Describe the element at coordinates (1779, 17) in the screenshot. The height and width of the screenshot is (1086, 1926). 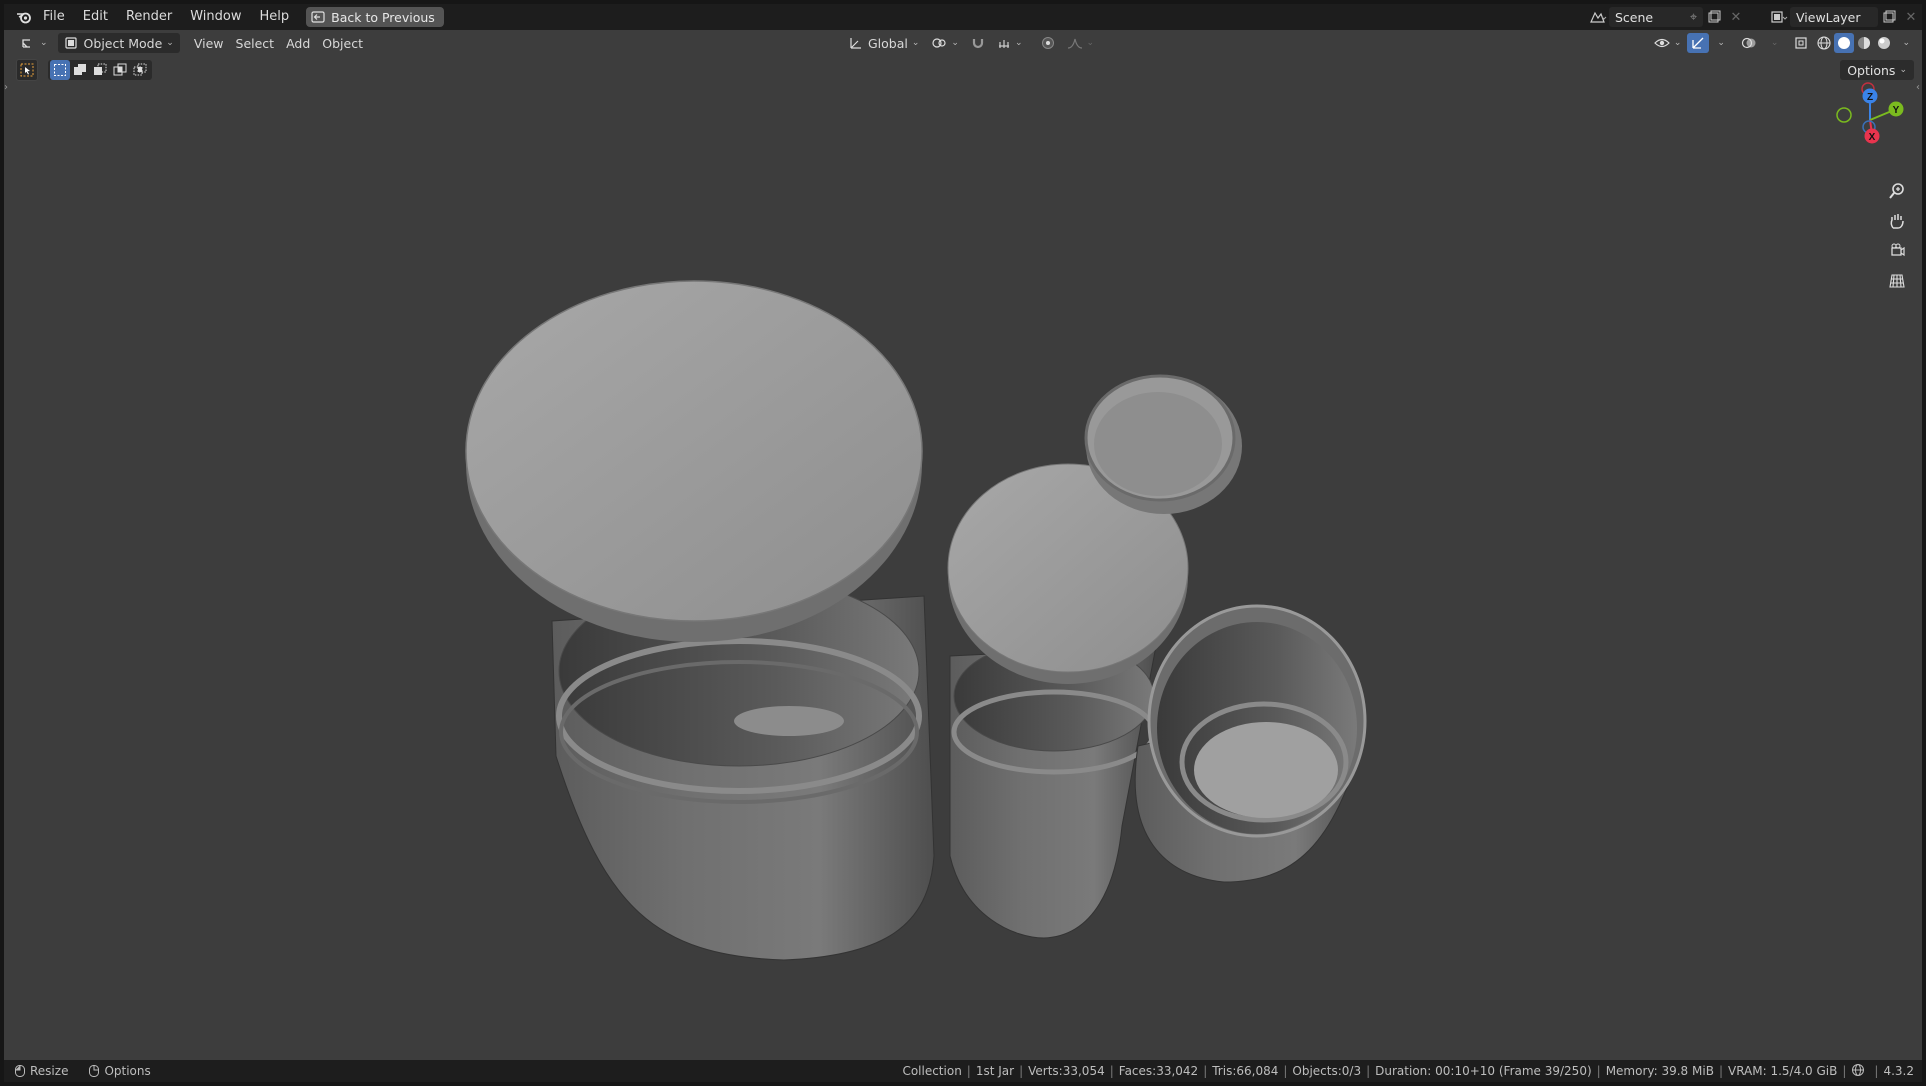
I see `viewlayer-selector-icon` at that location.